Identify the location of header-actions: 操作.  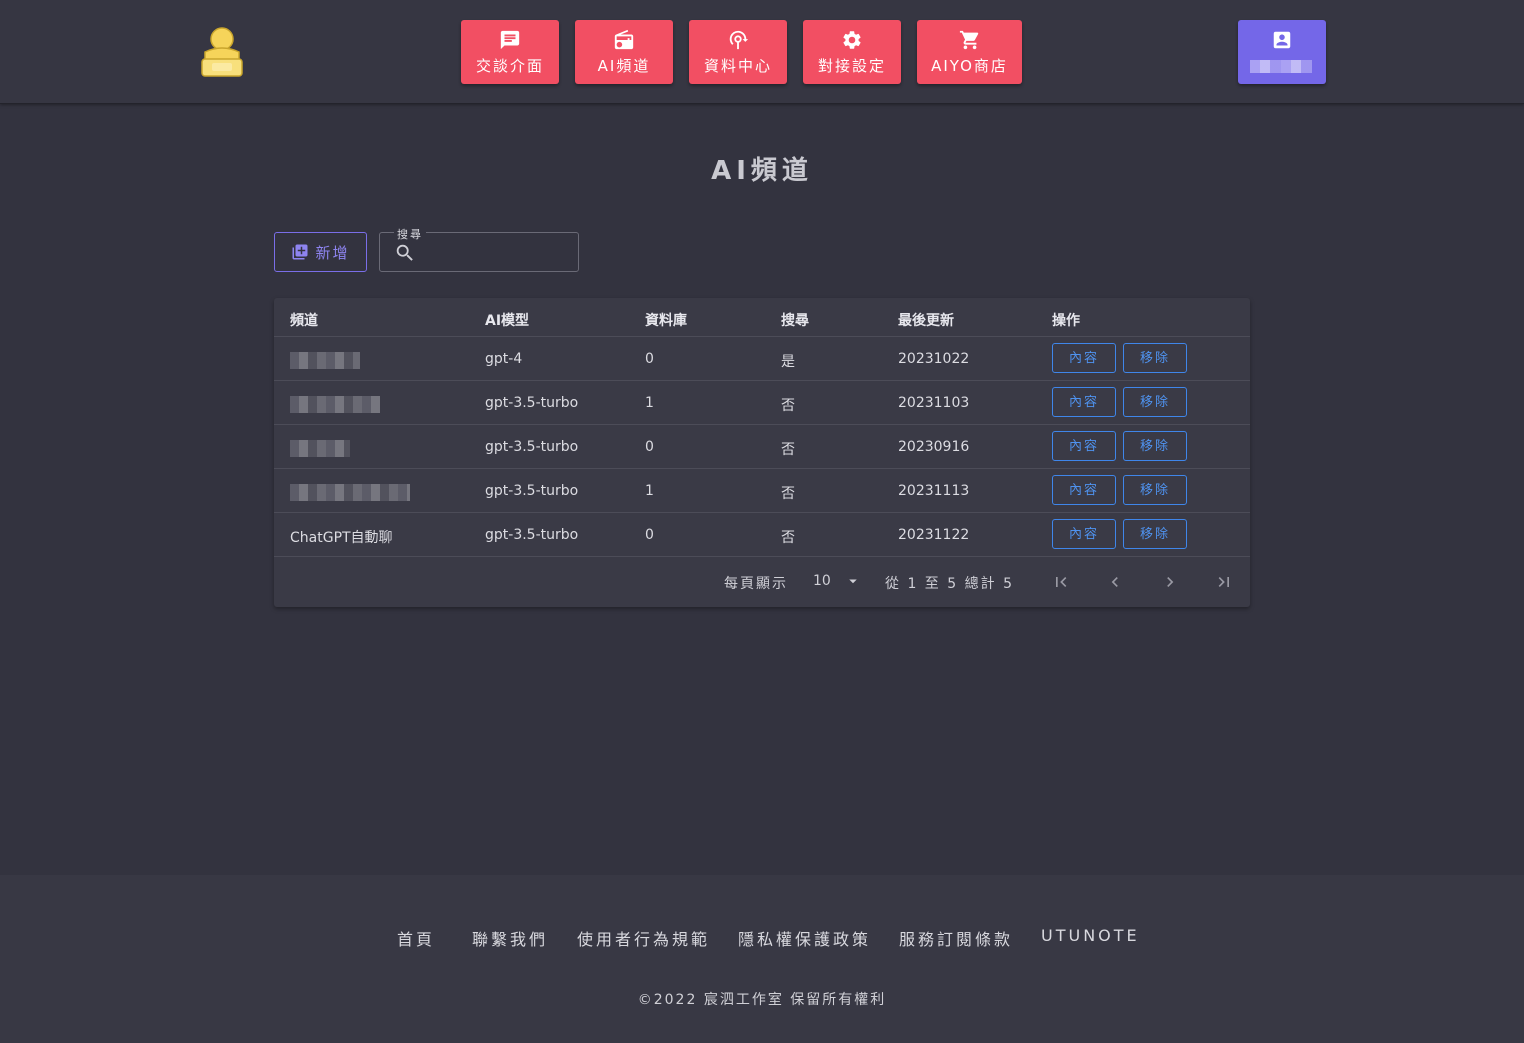
(1066, 321).